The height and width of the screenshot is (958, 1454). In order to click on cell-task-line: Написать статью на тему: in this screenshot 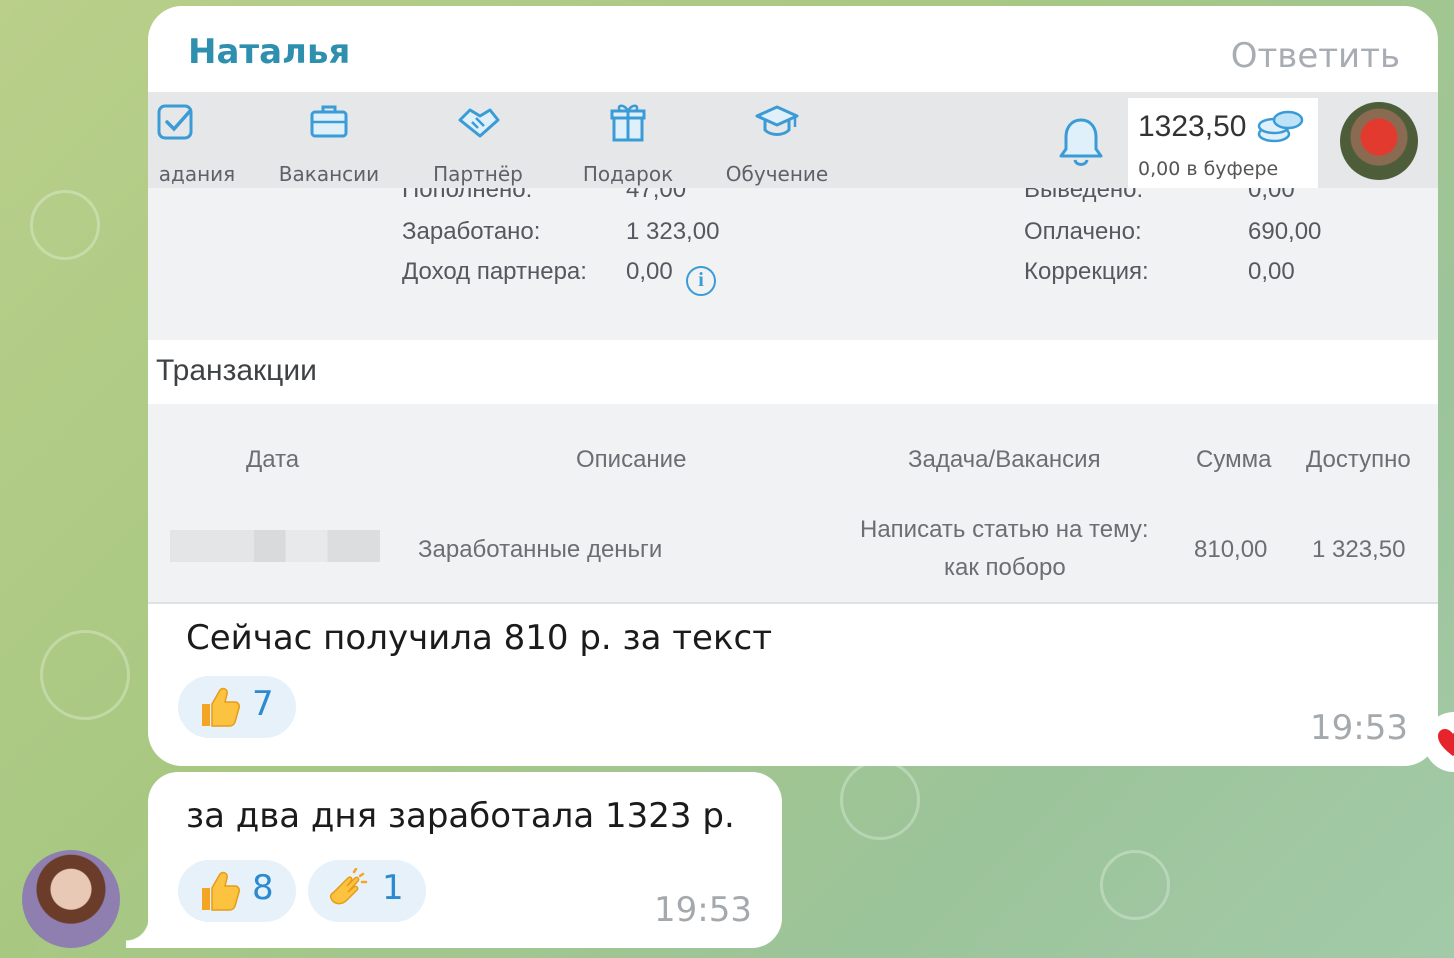, I will do `click(1004, 529)`.